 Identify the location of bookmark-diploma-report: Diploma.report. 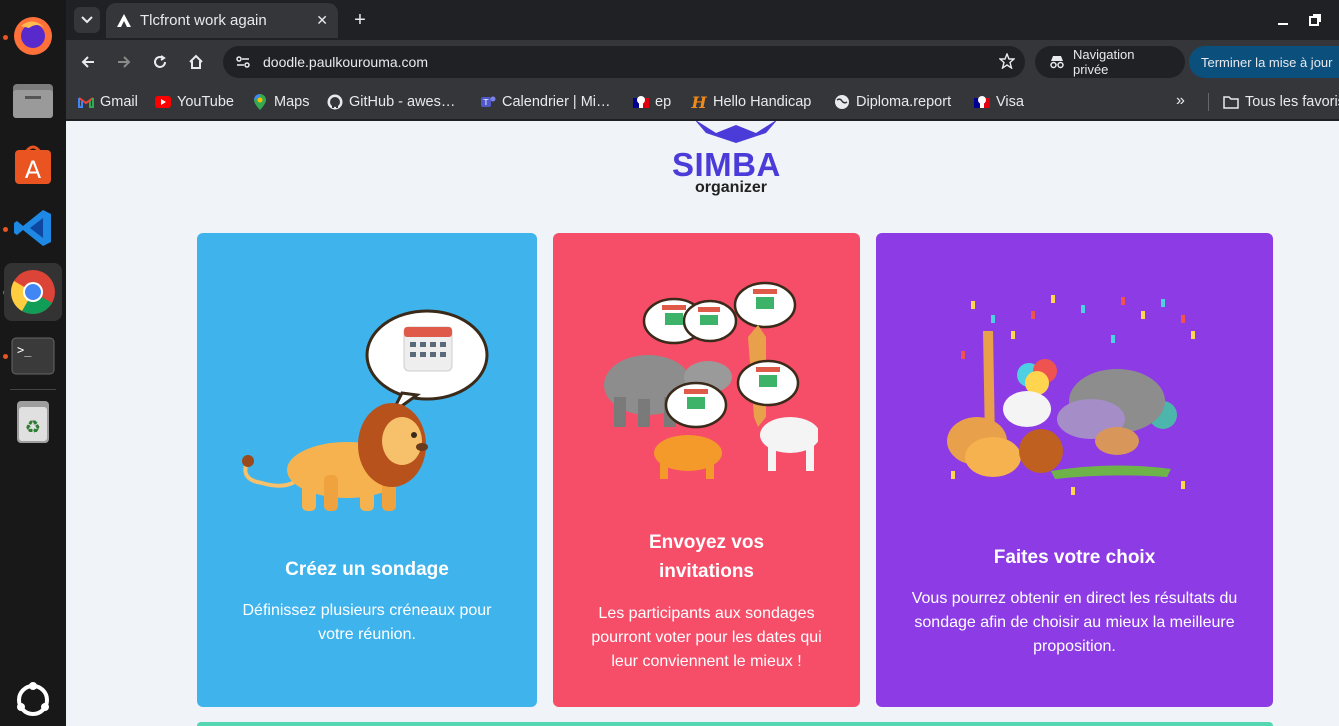
(892, 102).